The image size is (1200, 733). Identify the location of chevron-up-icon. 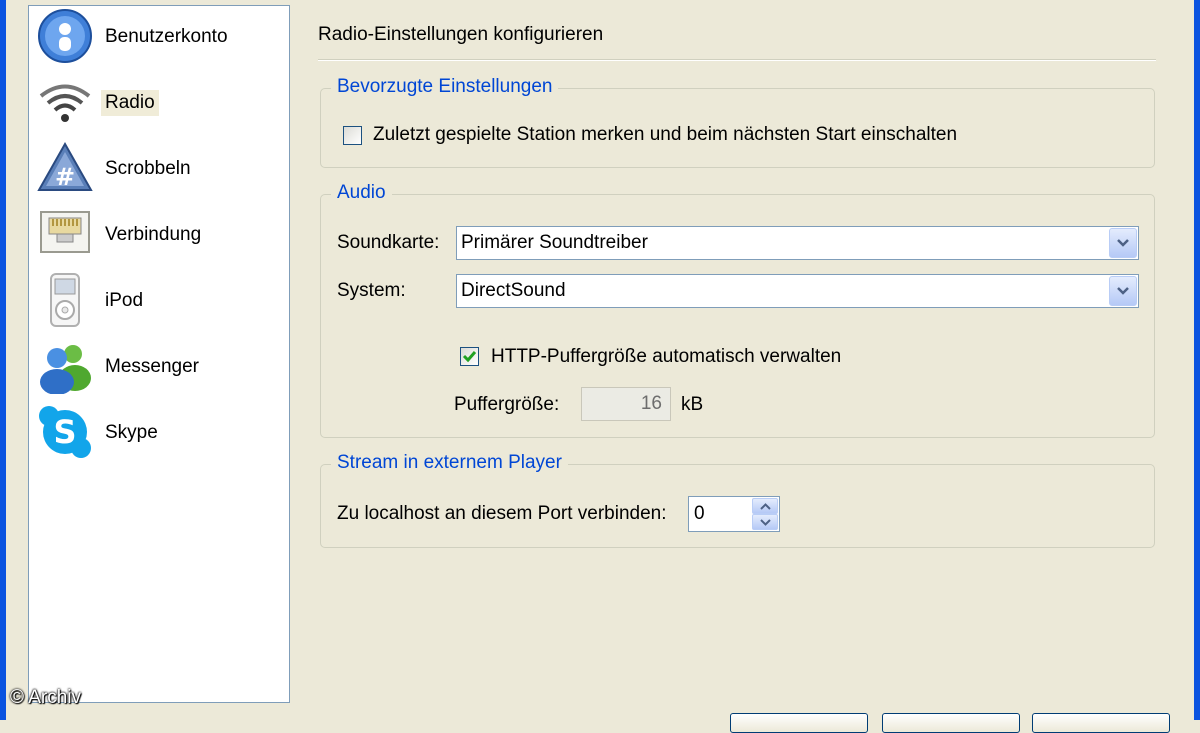
(765, 506).